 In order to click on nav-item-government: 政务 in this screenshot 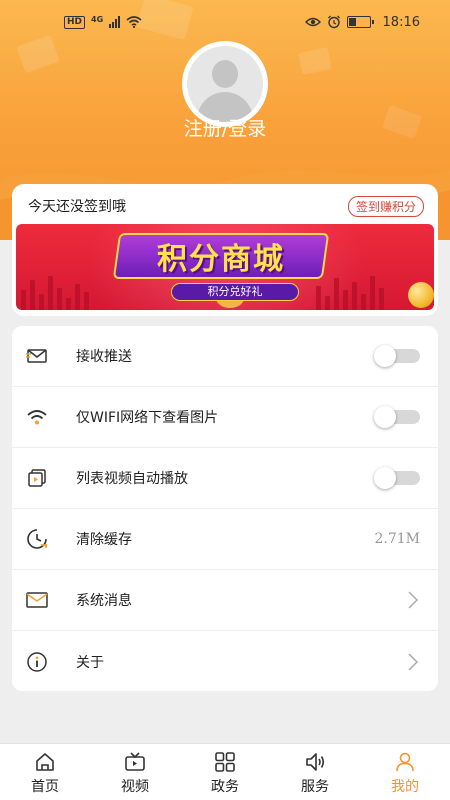, I will do `click(225, 772)`.